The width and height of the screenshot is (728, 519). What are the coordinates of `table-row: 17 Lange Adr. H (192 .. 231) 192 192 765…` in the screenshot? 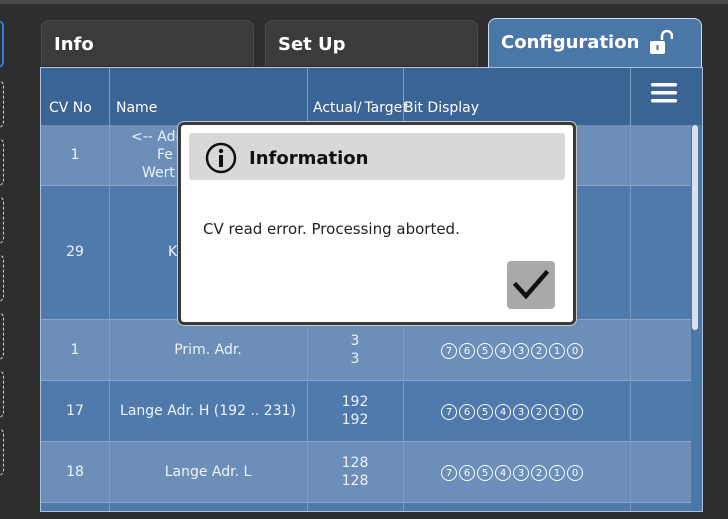 It's located at (366, 411).